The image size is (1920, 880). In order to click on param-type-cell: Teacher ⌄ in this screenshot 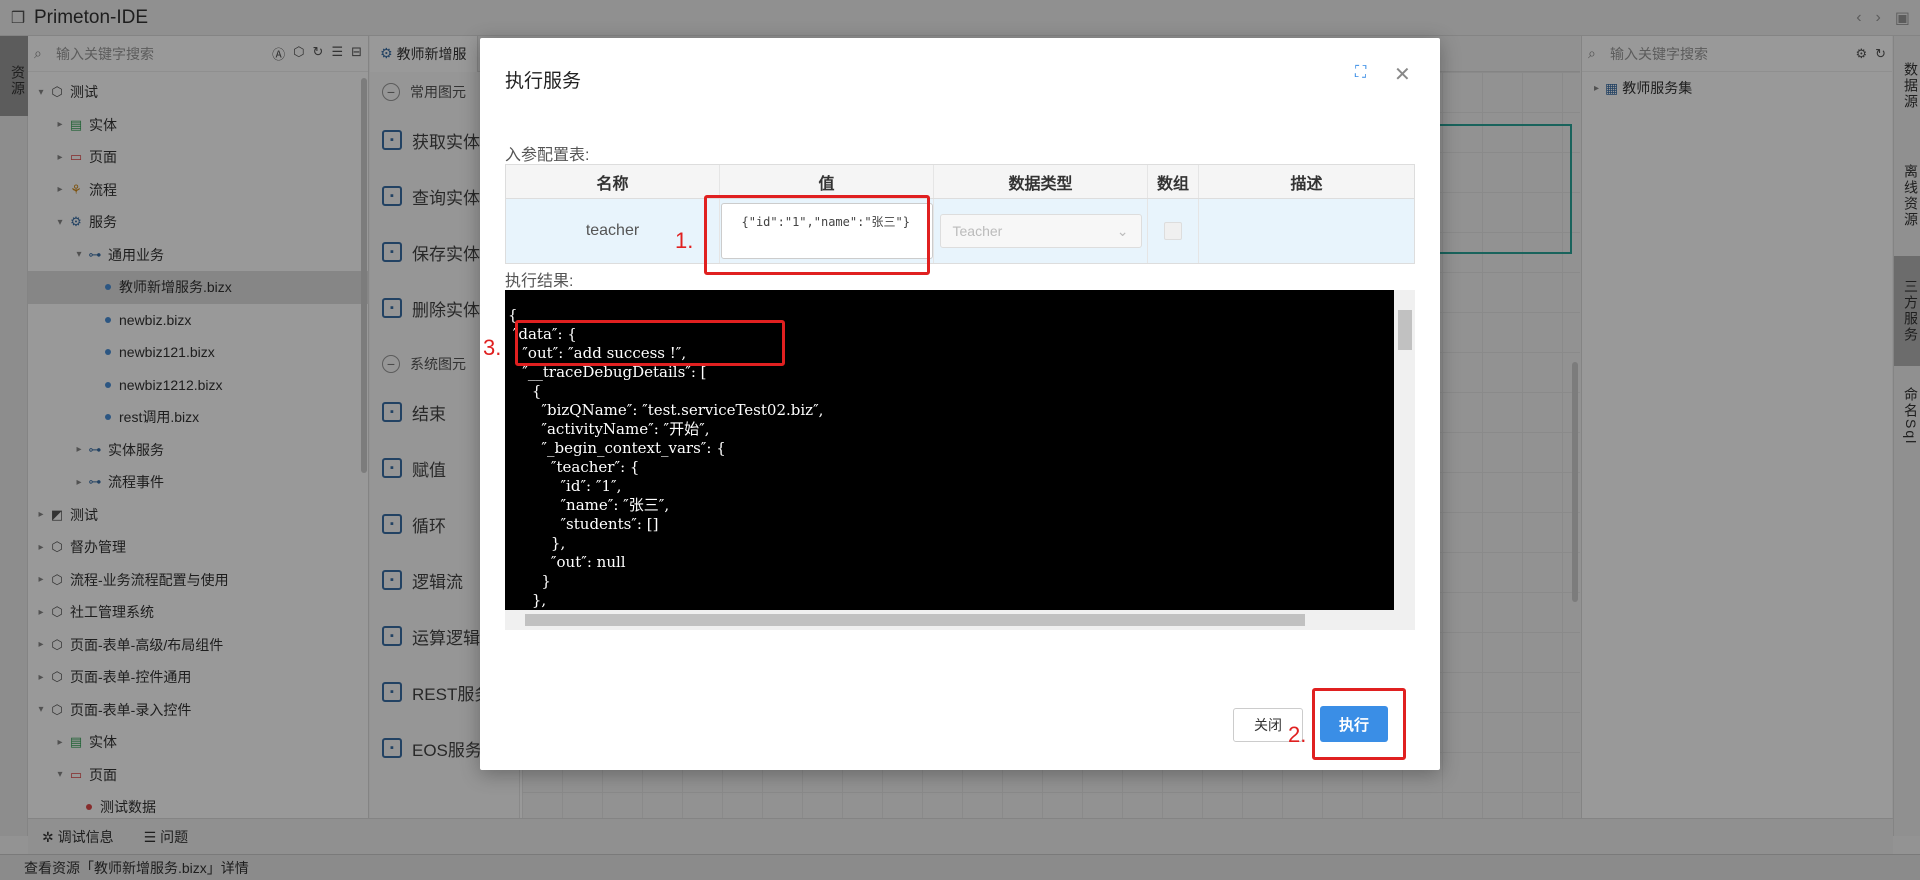, I will do `click(1041, 231)`.